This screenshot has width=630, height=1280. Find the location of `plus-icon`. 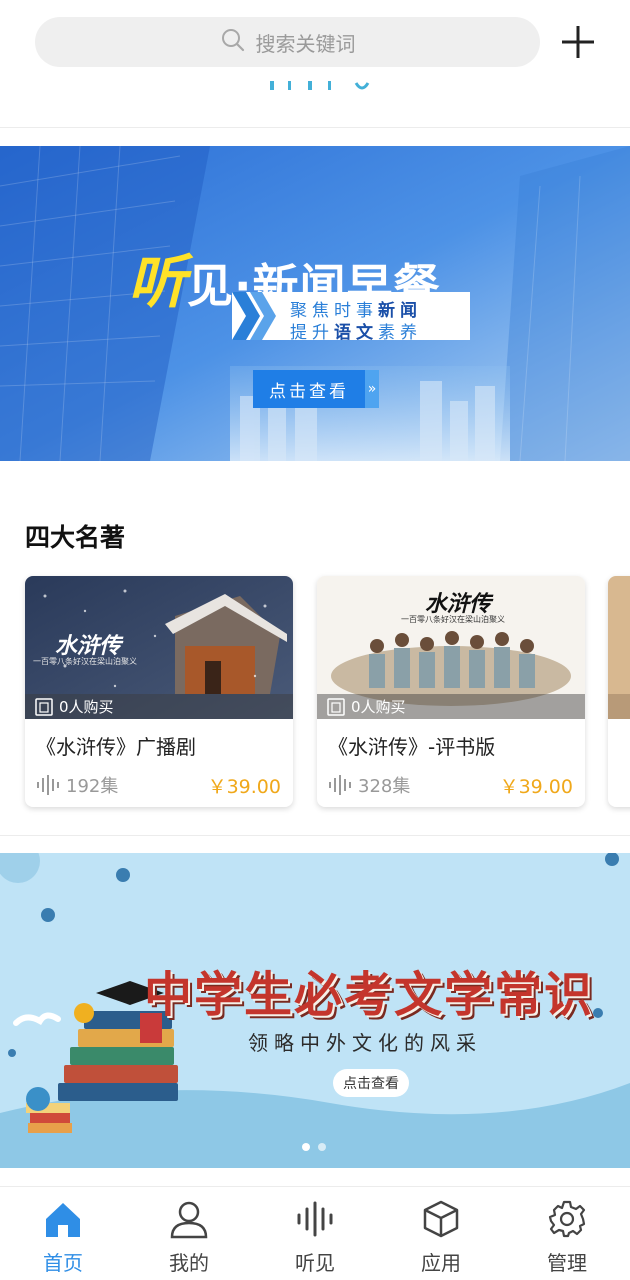

plus-icon is located at coordinates (578, 42).